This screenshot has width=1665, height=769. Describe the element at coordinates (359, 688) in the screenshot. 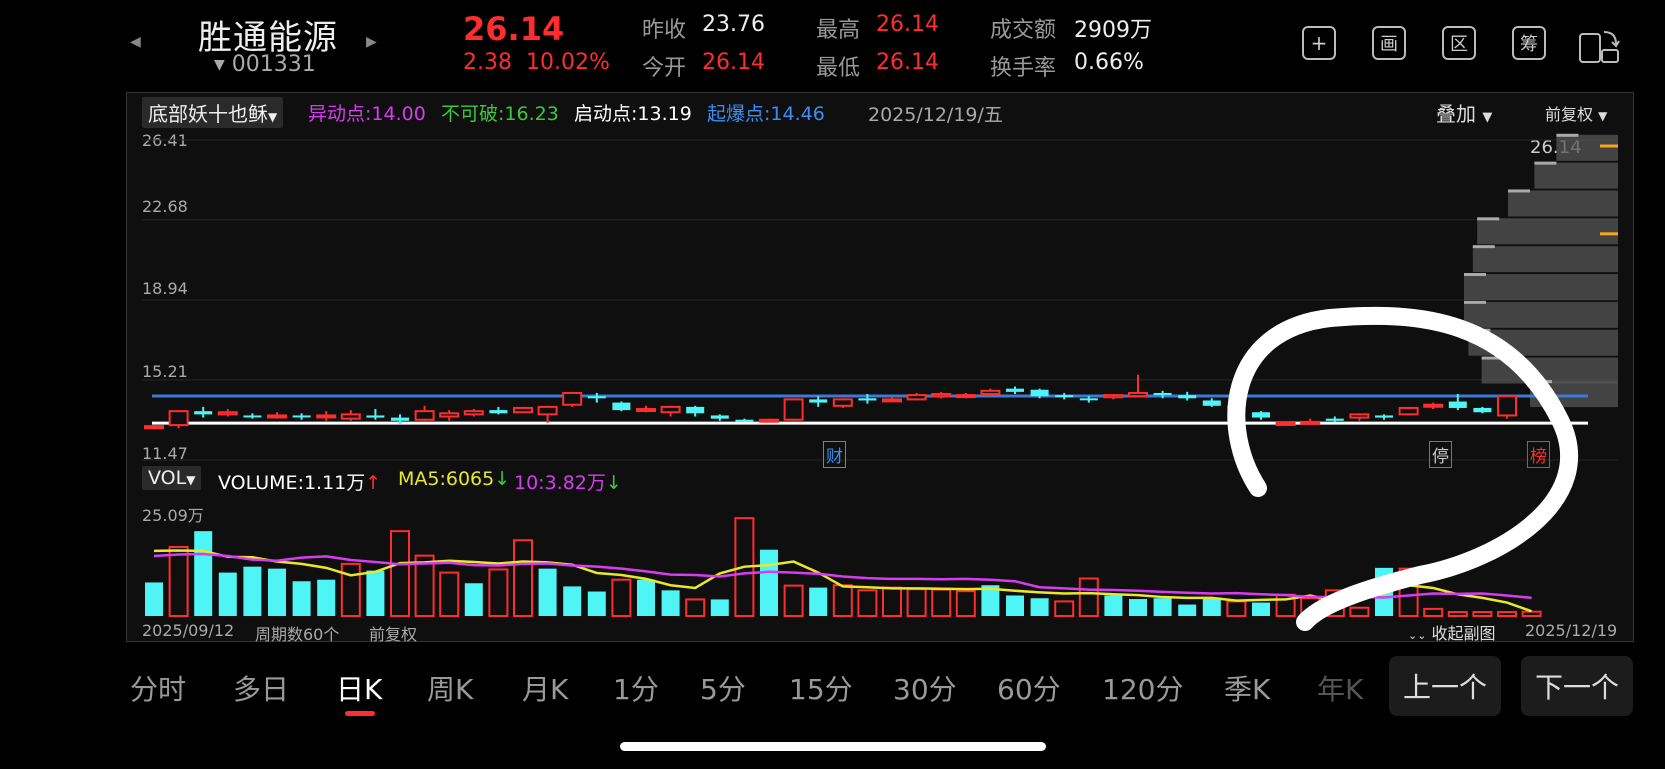

I see `period-tab: 日K` at that location.